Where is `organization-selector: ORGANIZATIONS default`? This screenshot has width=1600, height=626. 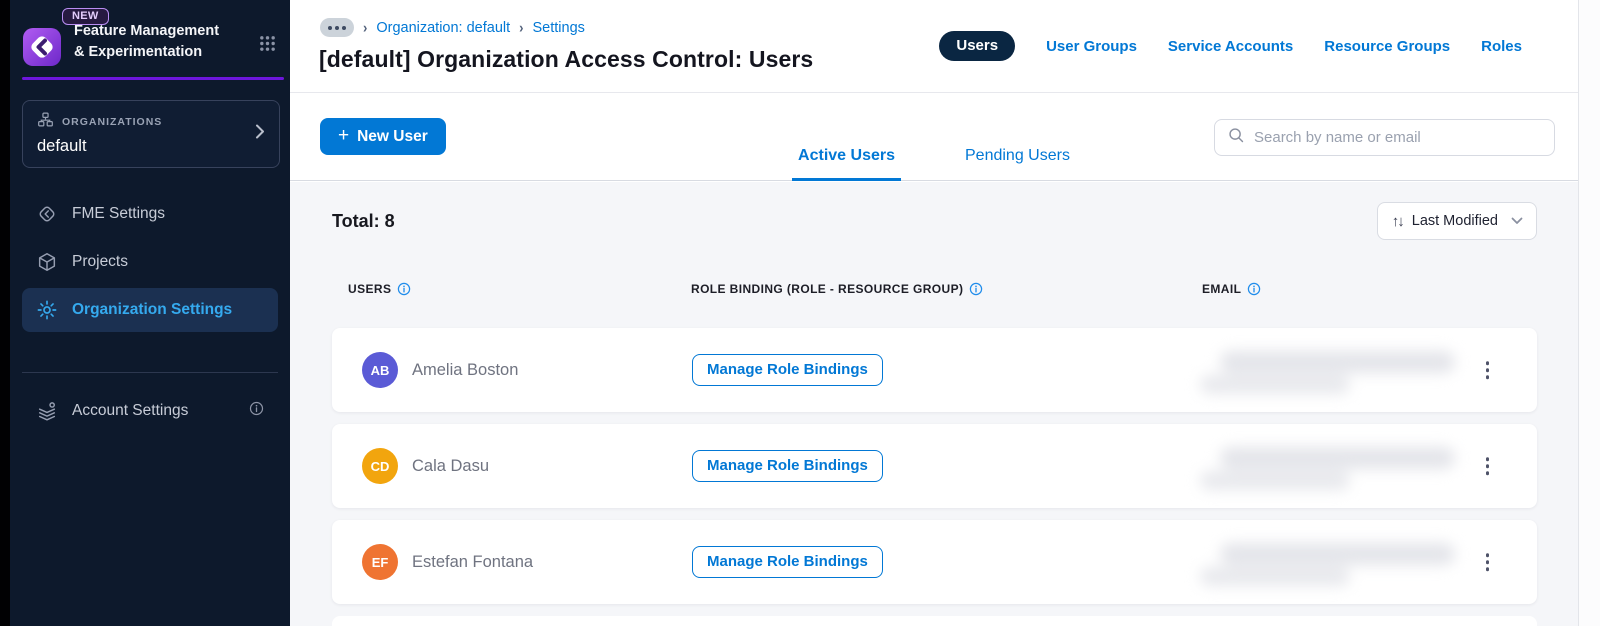
organization-selector: ORGANIZATIONS default is located at coordinates (151, 134).